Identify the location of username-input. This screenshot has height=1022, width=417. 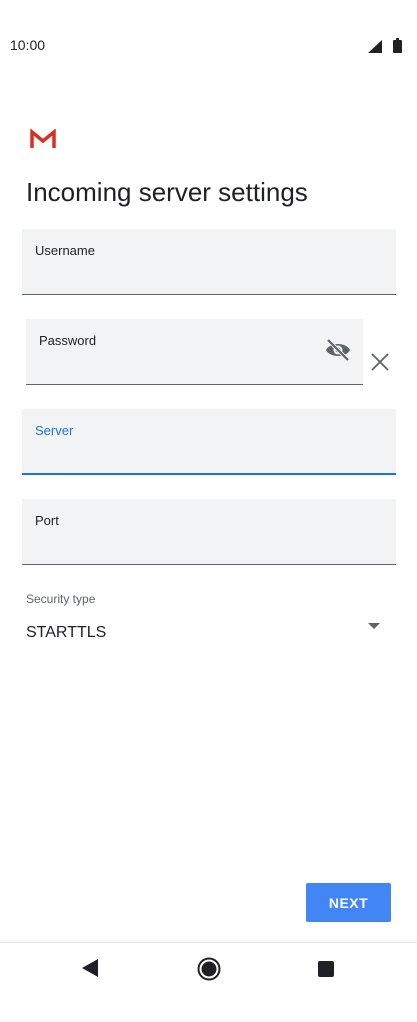
(192, 277).